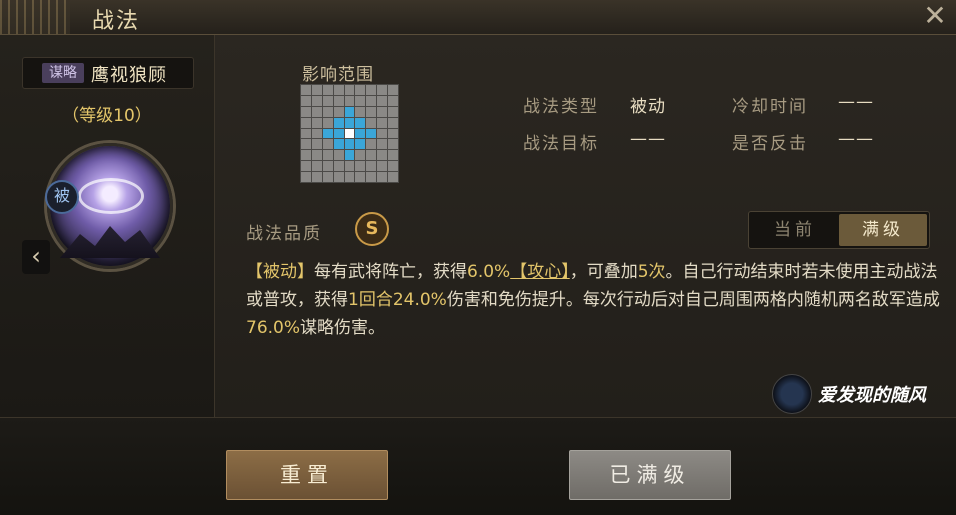 This screenshot has width=956, height=515. What do you see at coordinates (273, 328) in the screenshot?
I see `desc-value: 76.0%` at bounding box center [273, 328].